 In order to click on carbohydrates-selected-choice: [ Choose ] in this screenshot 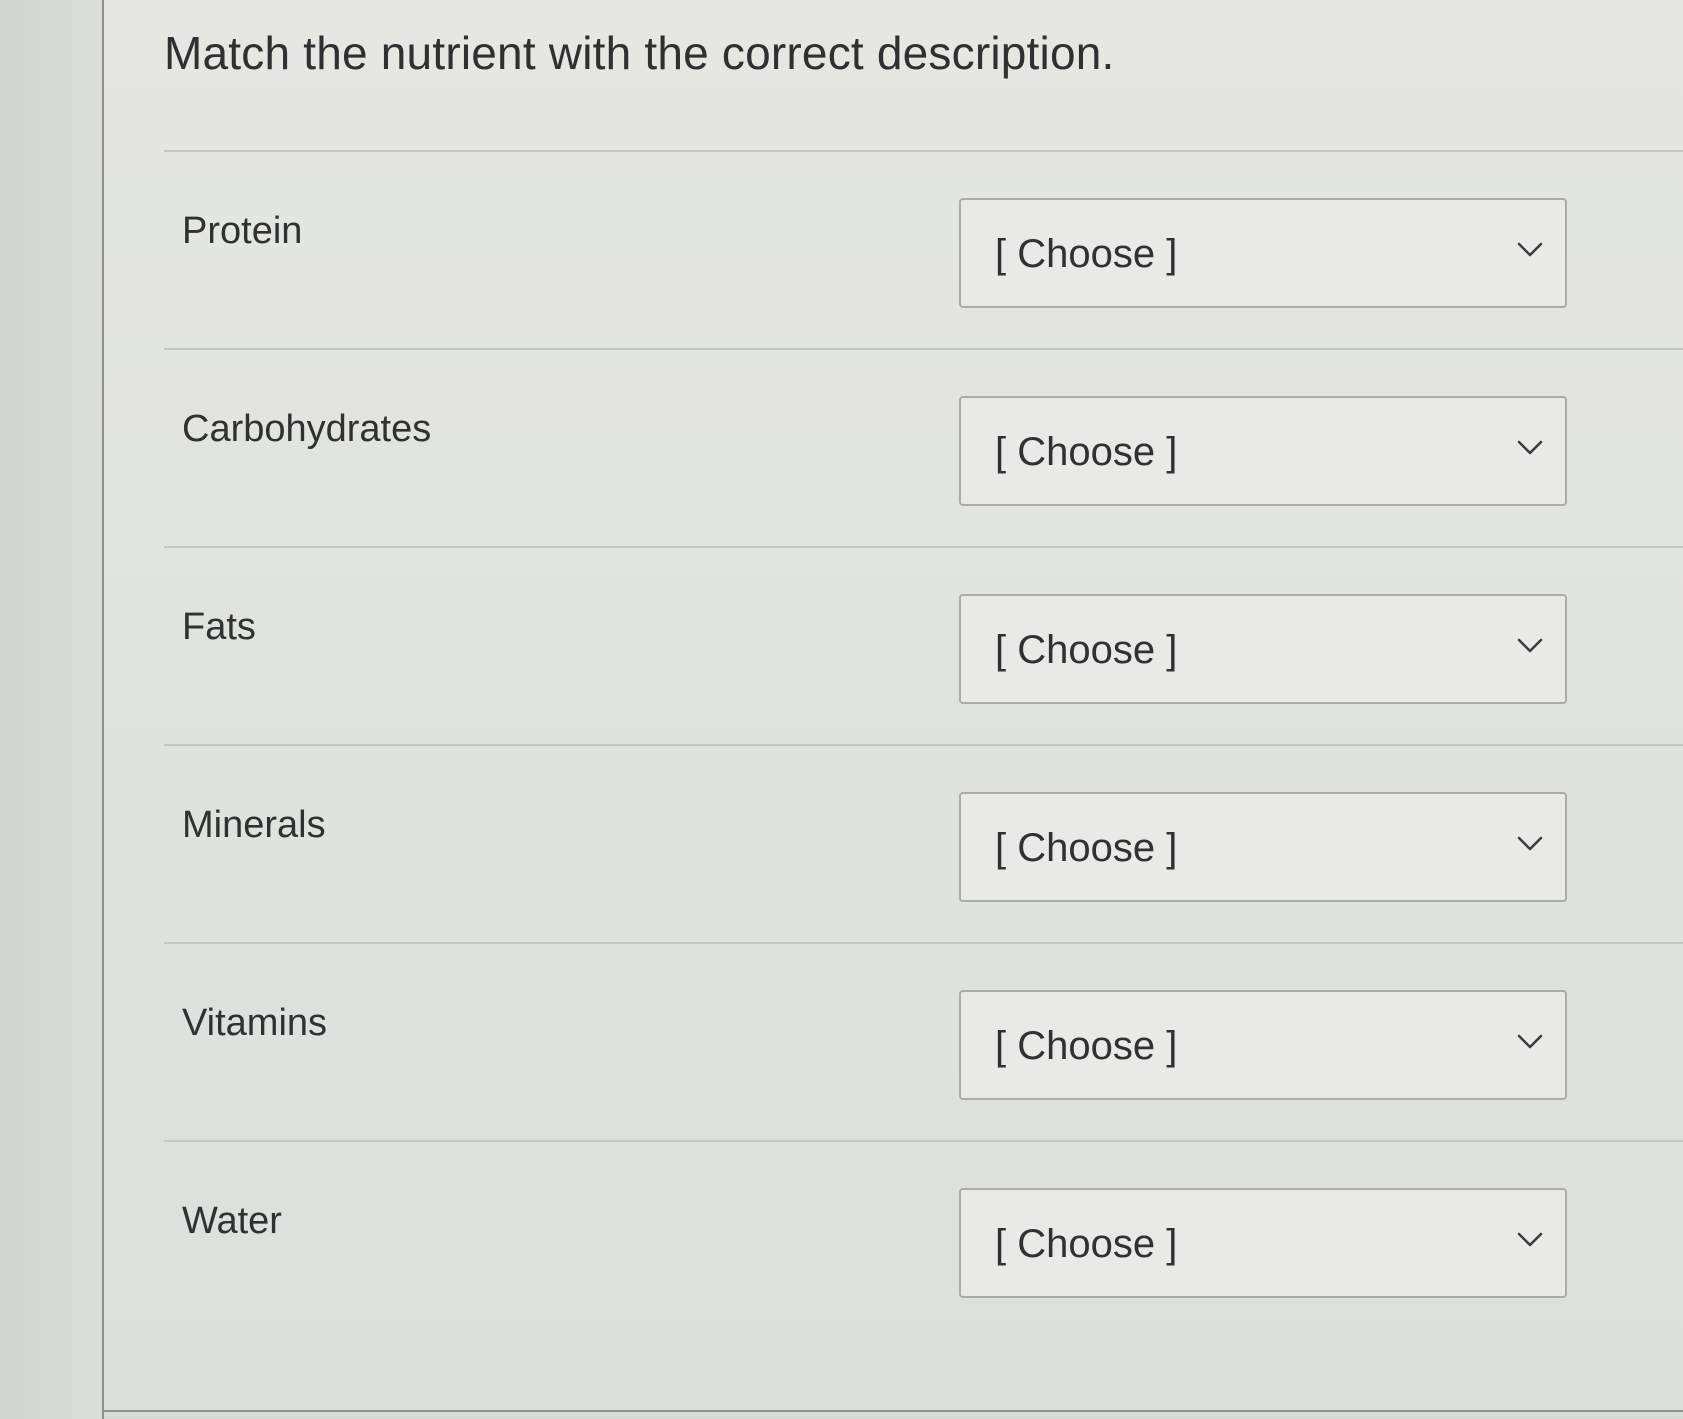, I will do `click(1086, 452)`.